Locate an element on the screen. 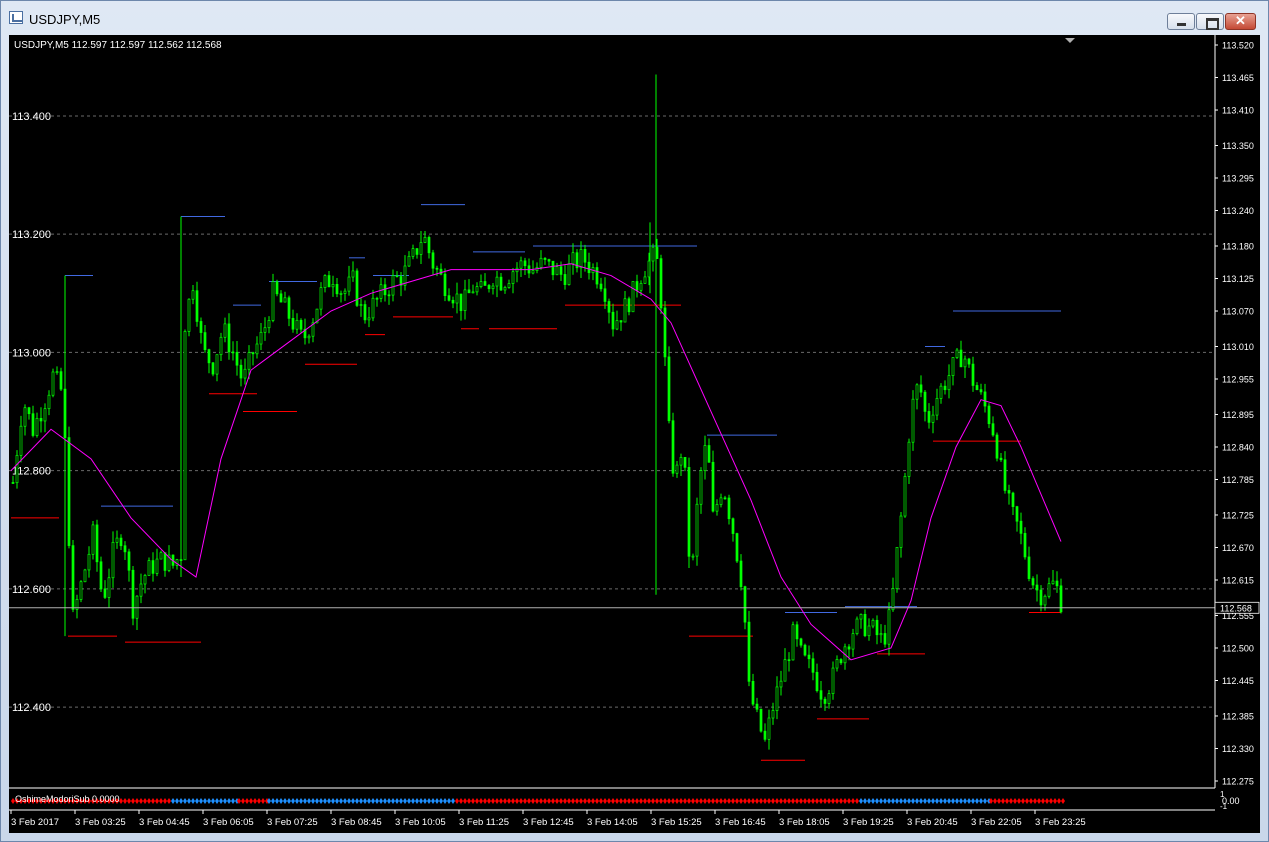 This screenshot has height=842, width=1269. price-tick-label: 113.350 is located at coordinates (1238, 146).